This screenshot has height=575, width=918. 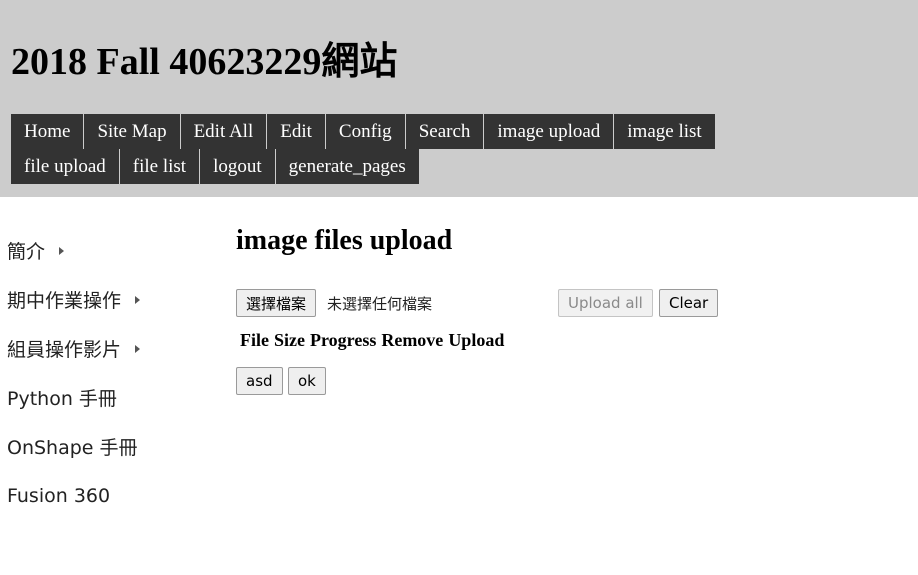 What do you see at coordinates (254, 340) in the screenshot?
I see `header-file: File` at bounding box center [254, 340].